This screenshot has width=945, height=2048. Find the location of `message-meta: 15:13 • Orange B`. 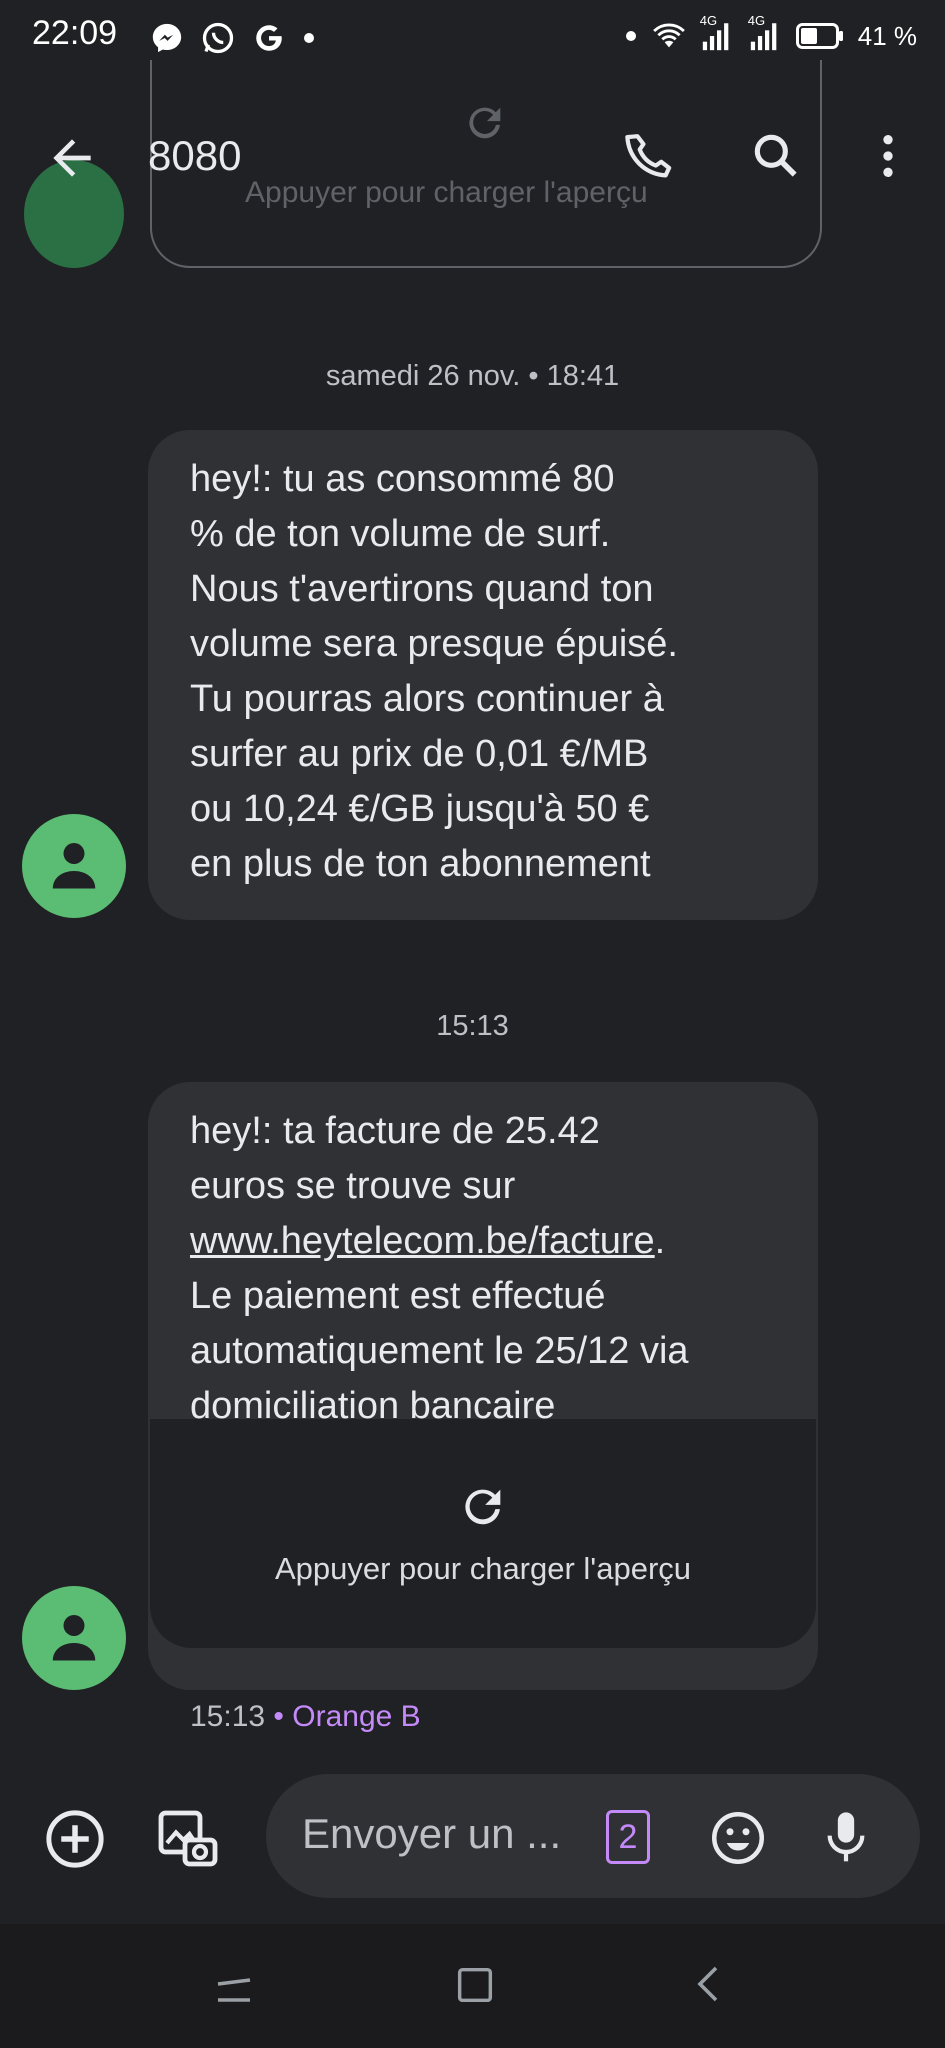

message-meta: 15:13 • Orange B is located at coordinates (305, 1717).